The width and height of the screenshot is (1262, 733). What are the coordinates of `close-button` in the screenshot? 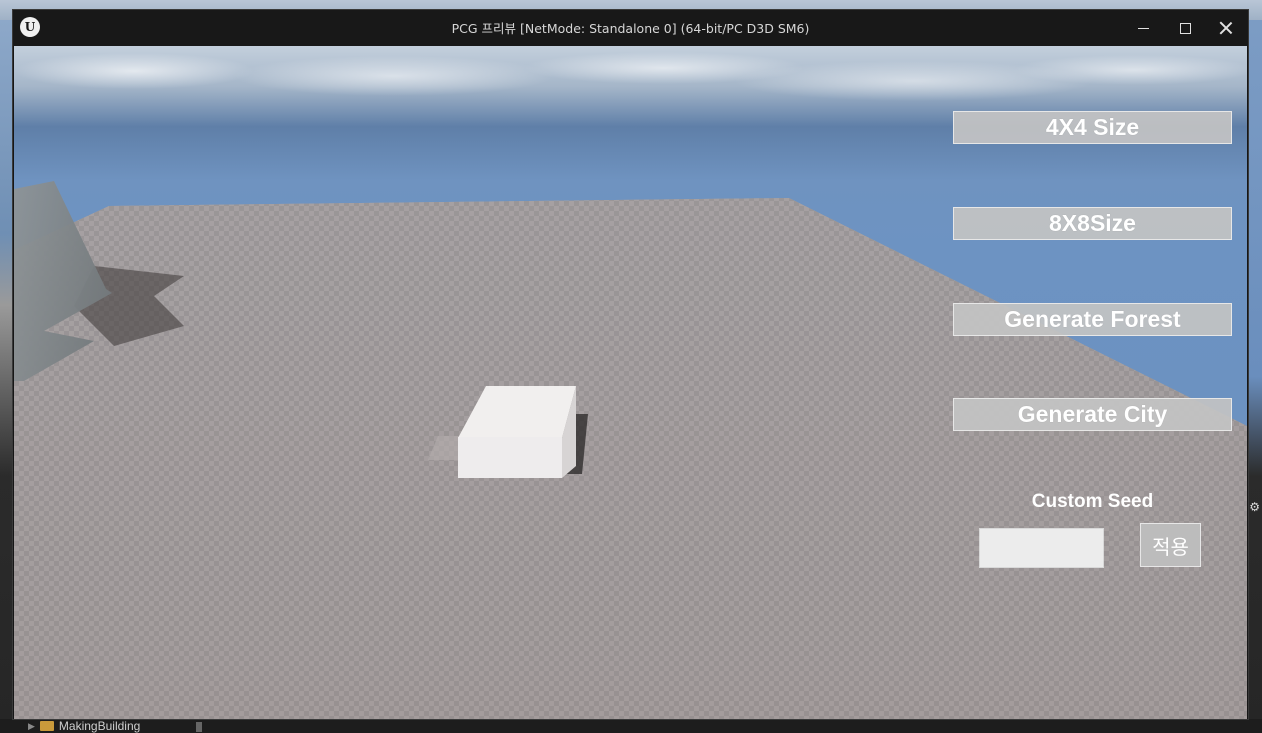 It's located at (1226, 28).